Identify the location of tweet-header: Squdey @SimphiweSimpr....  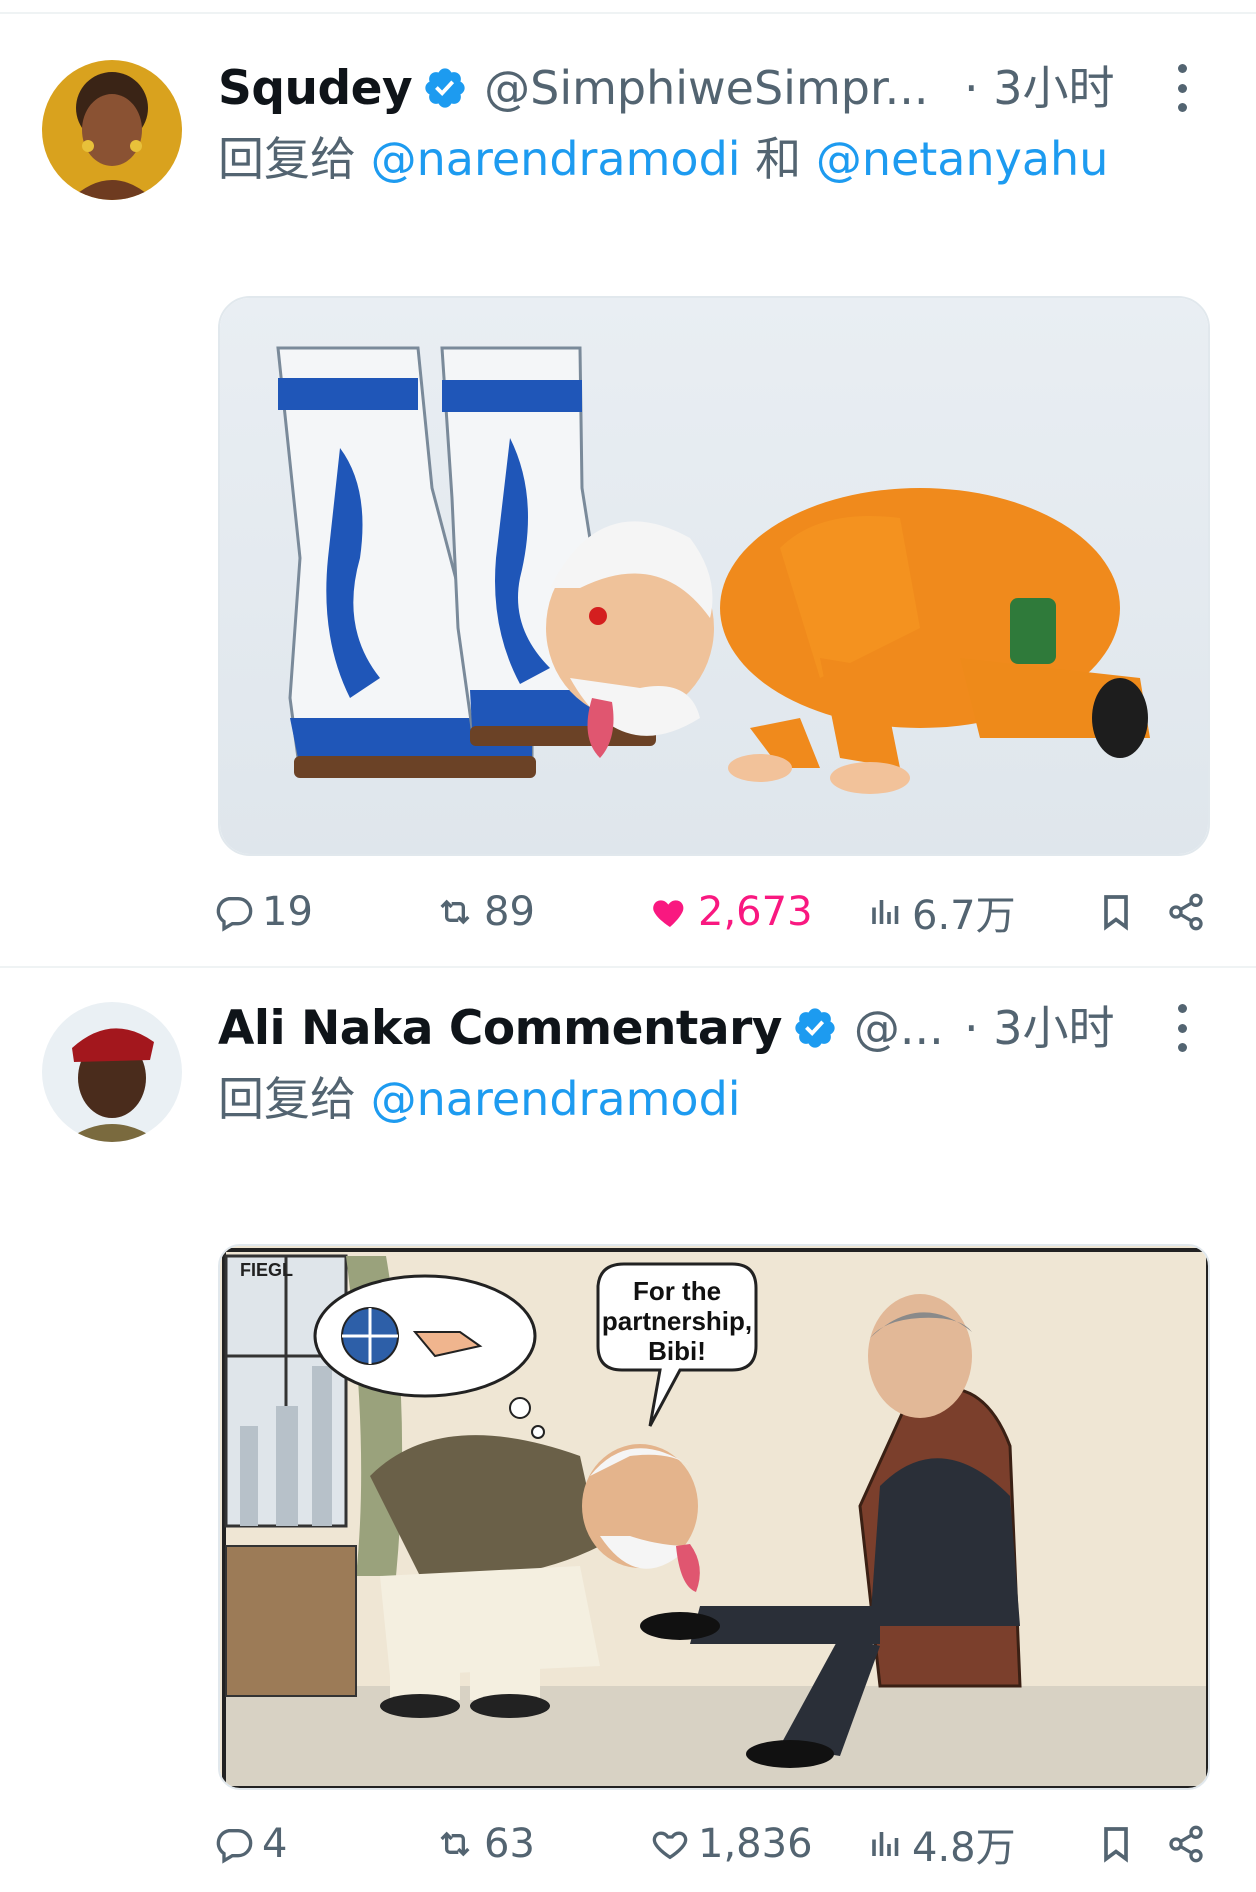
(573, 88).